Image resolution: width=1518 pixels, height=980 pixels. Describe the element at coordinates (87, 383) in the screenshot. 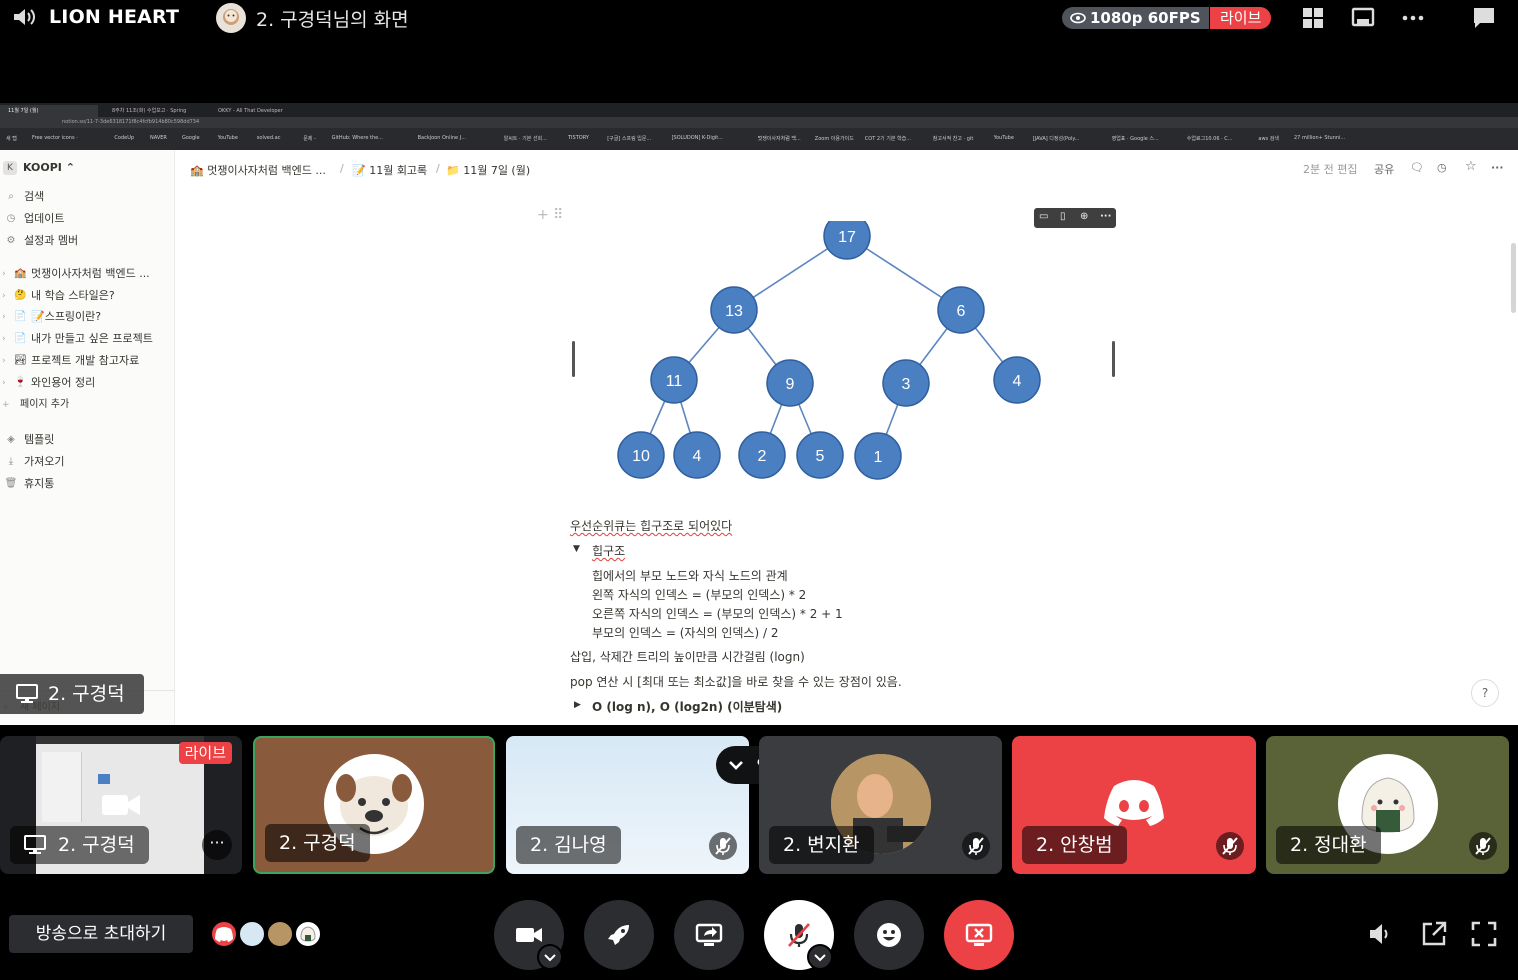

I see `sidebar-page: › 🍷 와인용어 정리` at that location.